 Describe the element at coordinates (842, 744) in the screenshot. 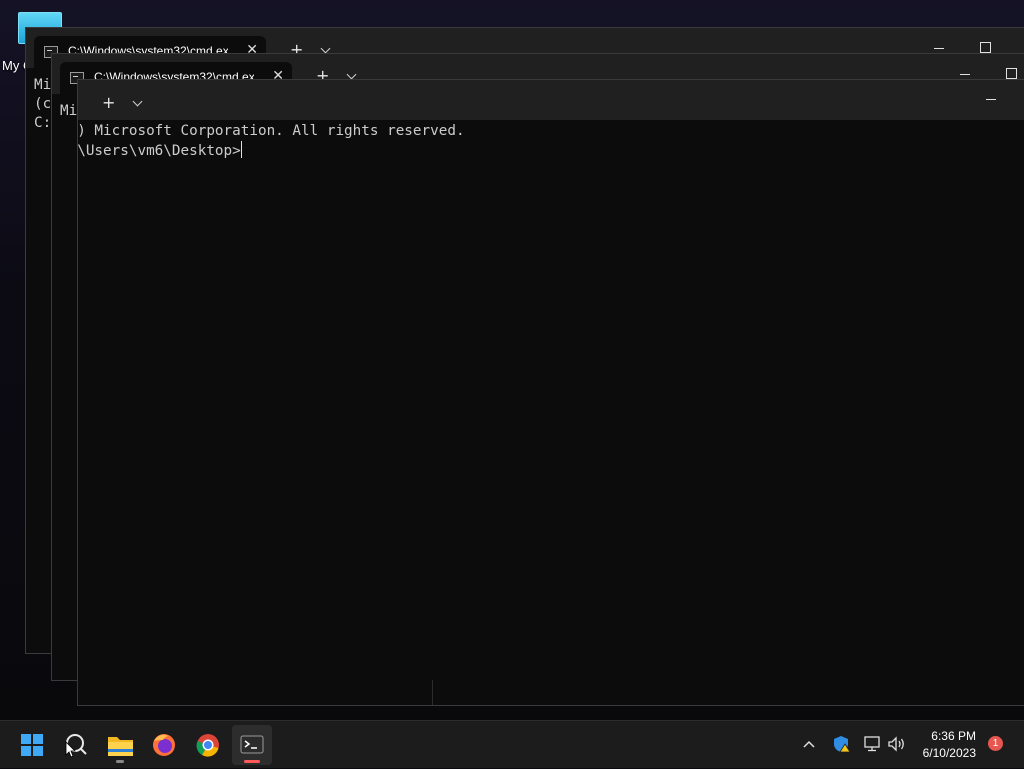

I see `security-warning-icon` at that location.